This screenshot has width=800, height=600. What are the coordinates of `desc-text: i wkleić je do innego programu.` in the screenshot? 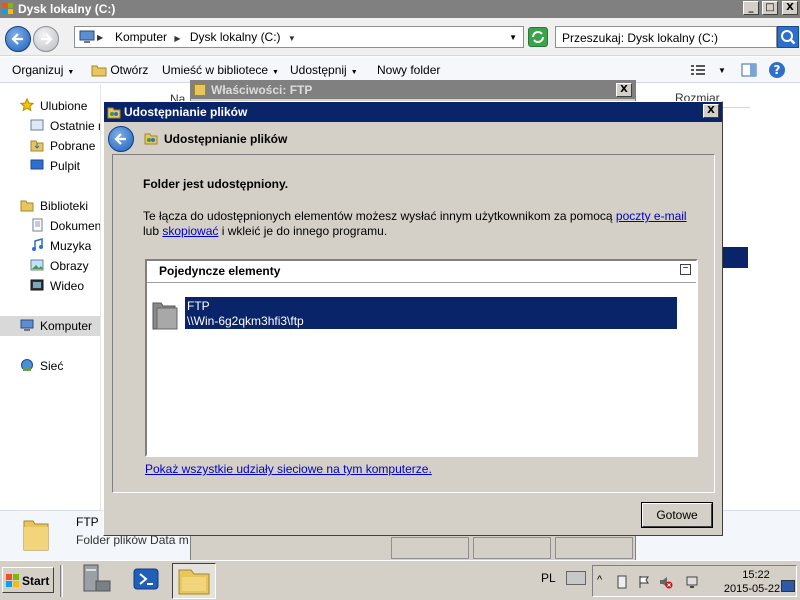 It's located at (303, 231).